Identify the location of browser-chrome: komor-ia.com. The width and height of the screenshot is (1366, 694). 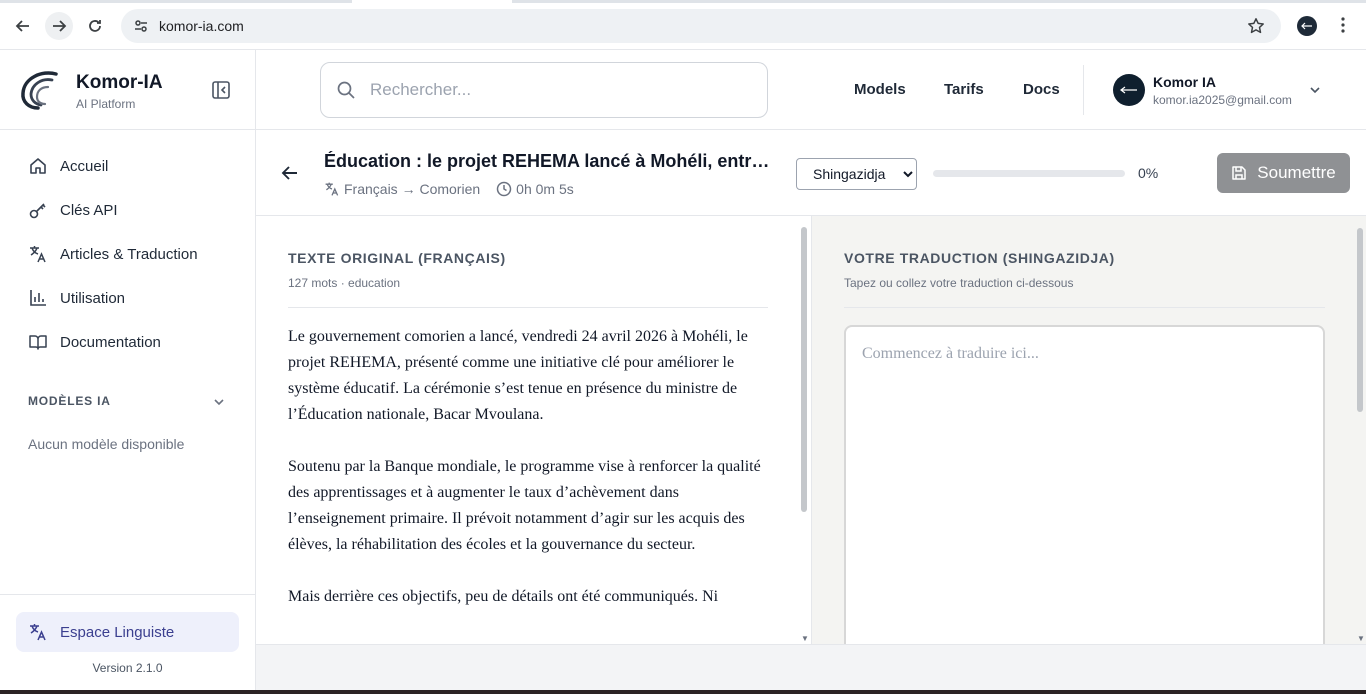
(683, 25).